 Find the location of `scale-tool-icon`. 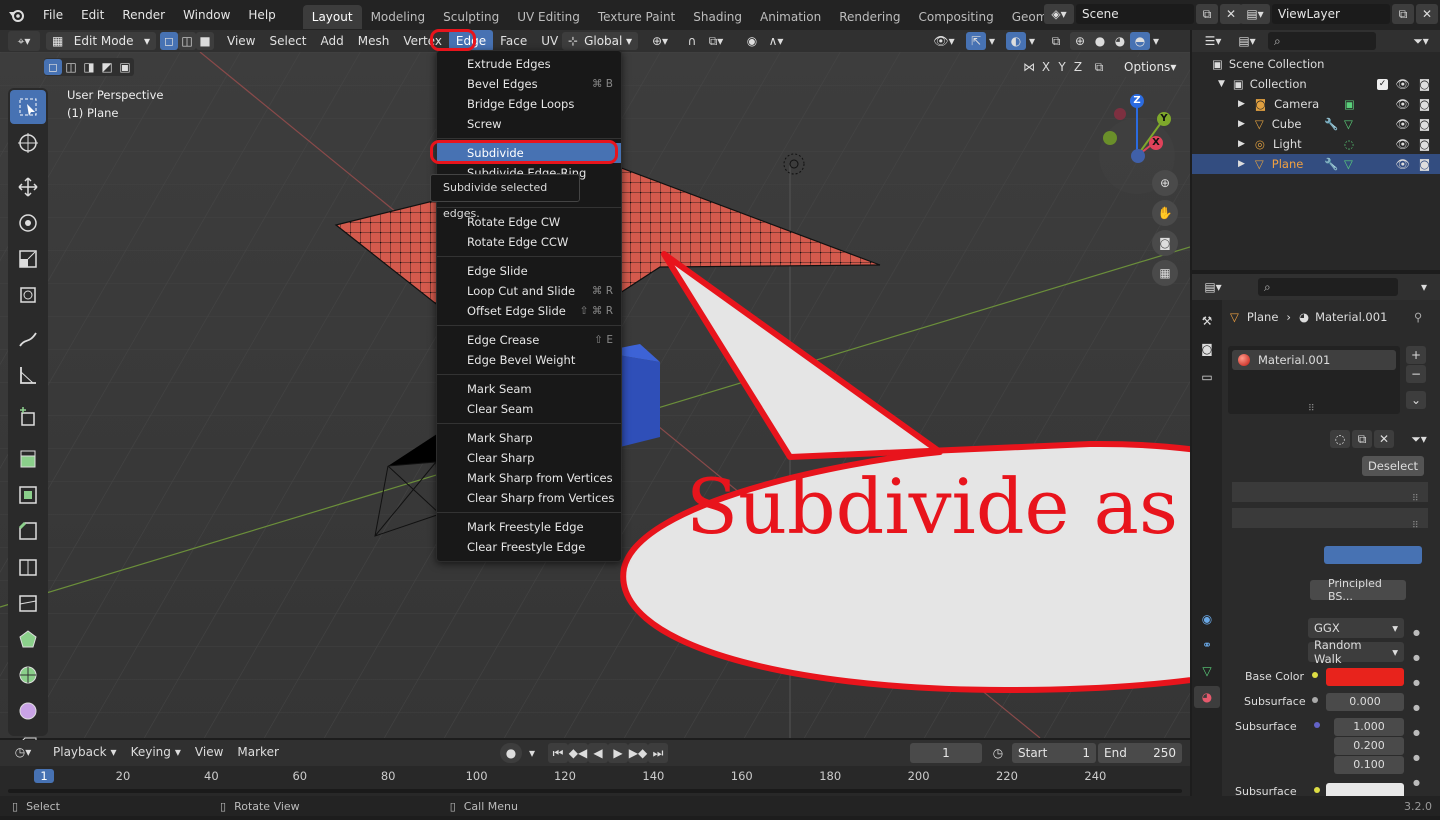

scale-tool-icon is located at coordinates (28, 259).